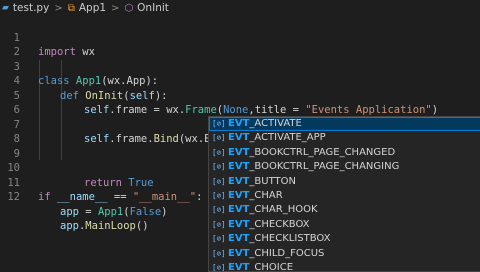  I want to click on suggestion-item: [⊘] EVT_CHECKLISTBOX, so click(344, 239).